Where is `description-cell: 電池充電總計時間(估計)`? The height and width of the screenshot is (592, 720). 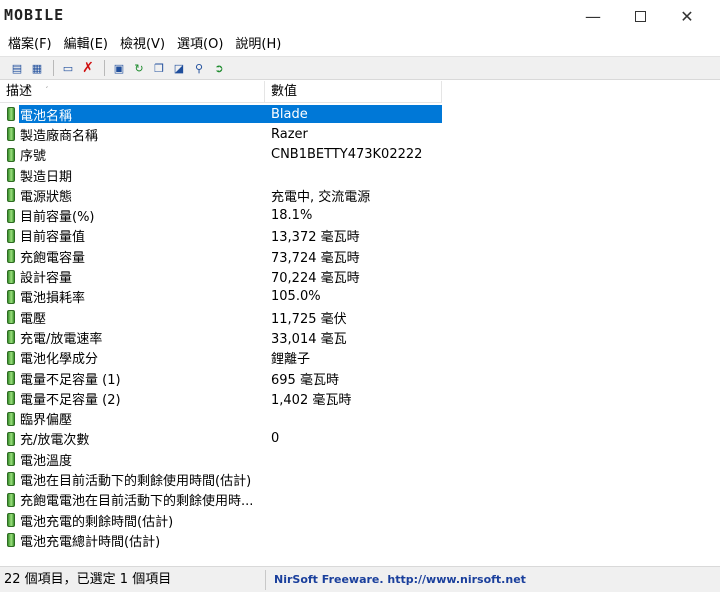 description-cell: 電池充電總計時間(估計) is located at coordinates (132, 540).